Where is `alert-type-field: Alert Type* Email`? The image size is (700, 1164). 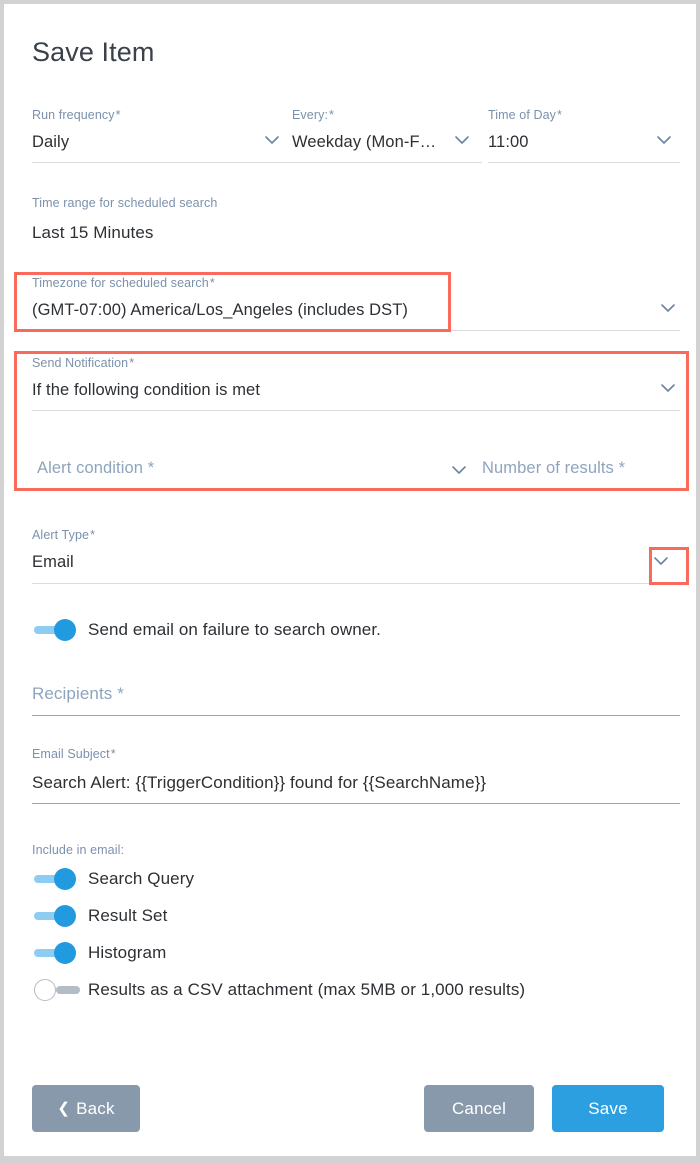
alert-type-field: Alert Type* Email is located at coordinates (356, 556).